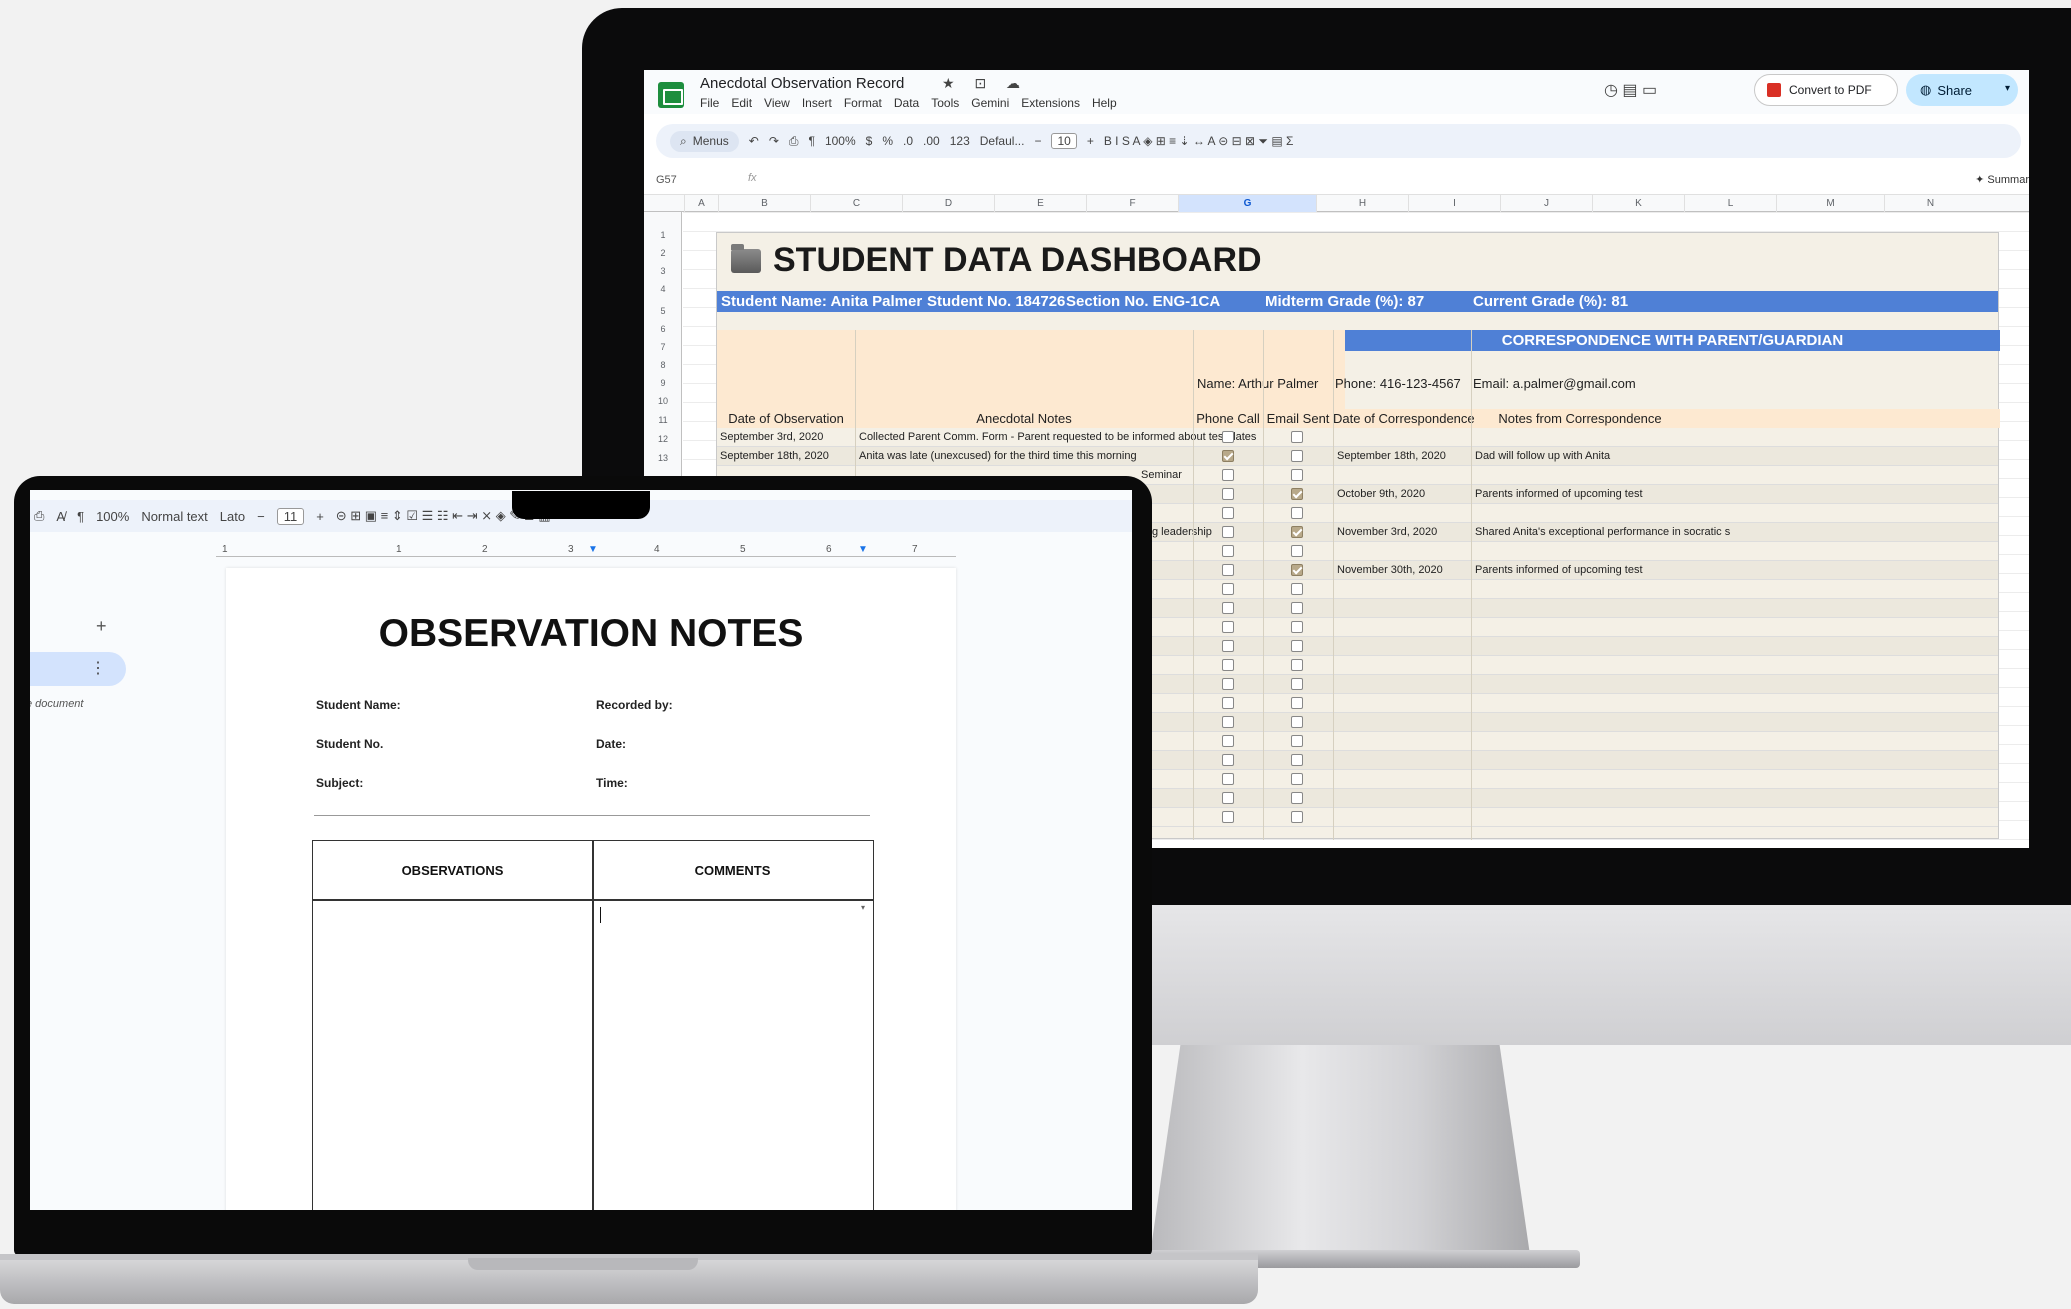 The width and height of the screenshot is (2071, 1309). Describe the element at coordinates (863, 103) in the screenshot. I see `menu-format: Format` at that location.